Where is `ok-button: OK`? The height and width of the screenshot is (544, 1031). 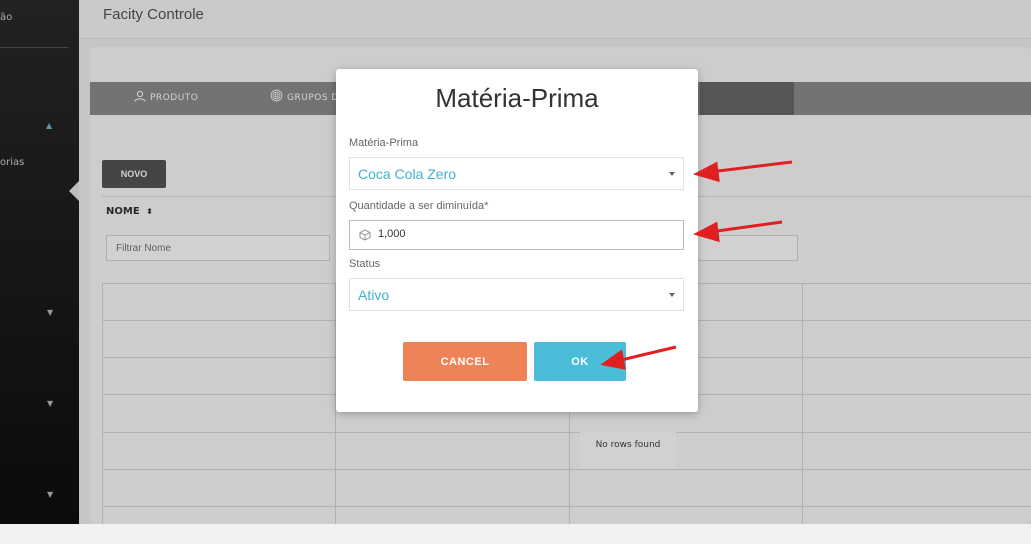 ok-button: OK is located at coordinates (580, 361).